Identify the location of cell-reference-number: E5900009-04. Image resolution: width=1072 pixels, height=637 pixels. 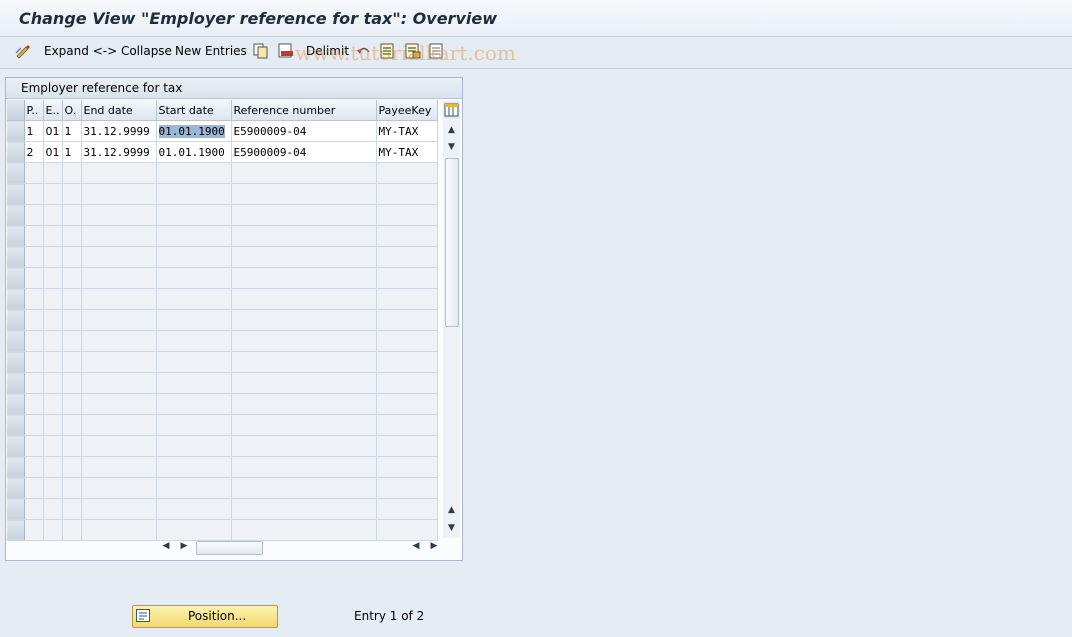
(304, 131).